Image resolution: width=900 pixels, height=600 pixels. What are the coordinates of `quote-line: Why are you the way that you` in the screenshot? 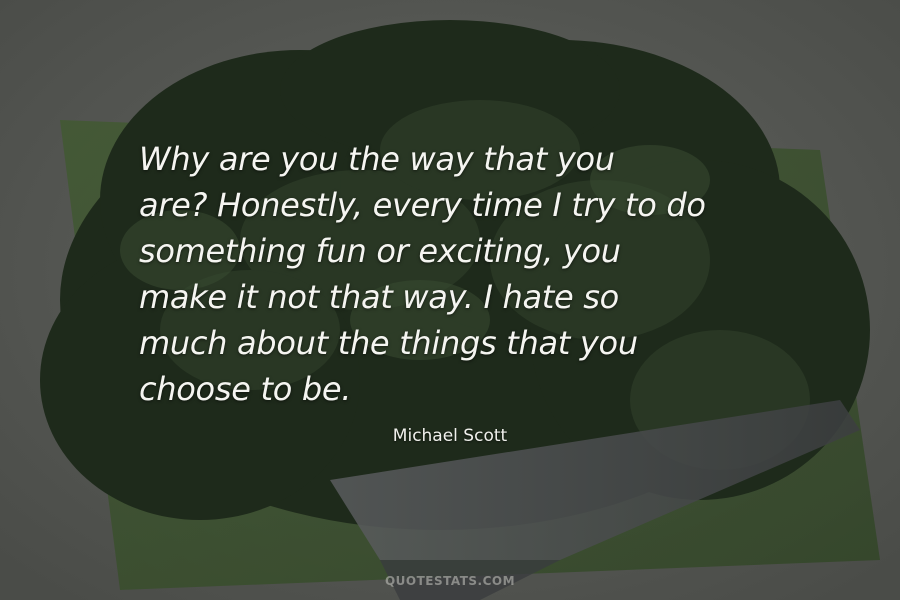 It's located at (377, 159).